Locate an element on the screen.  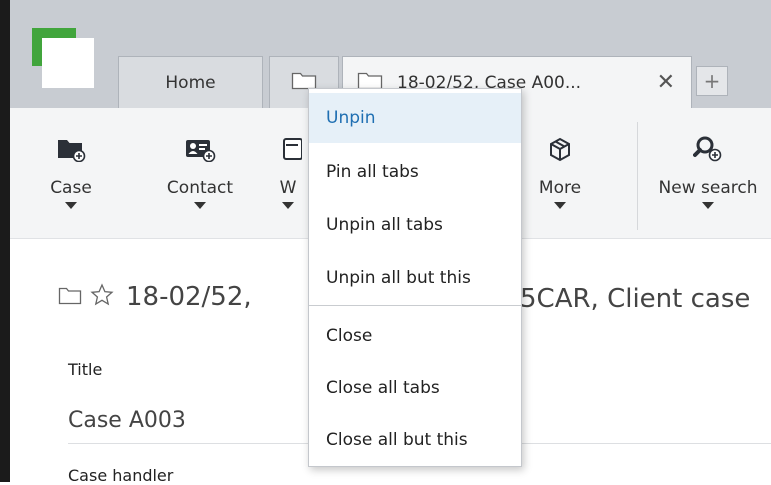
box-icon is located at coordinates (560, 149).